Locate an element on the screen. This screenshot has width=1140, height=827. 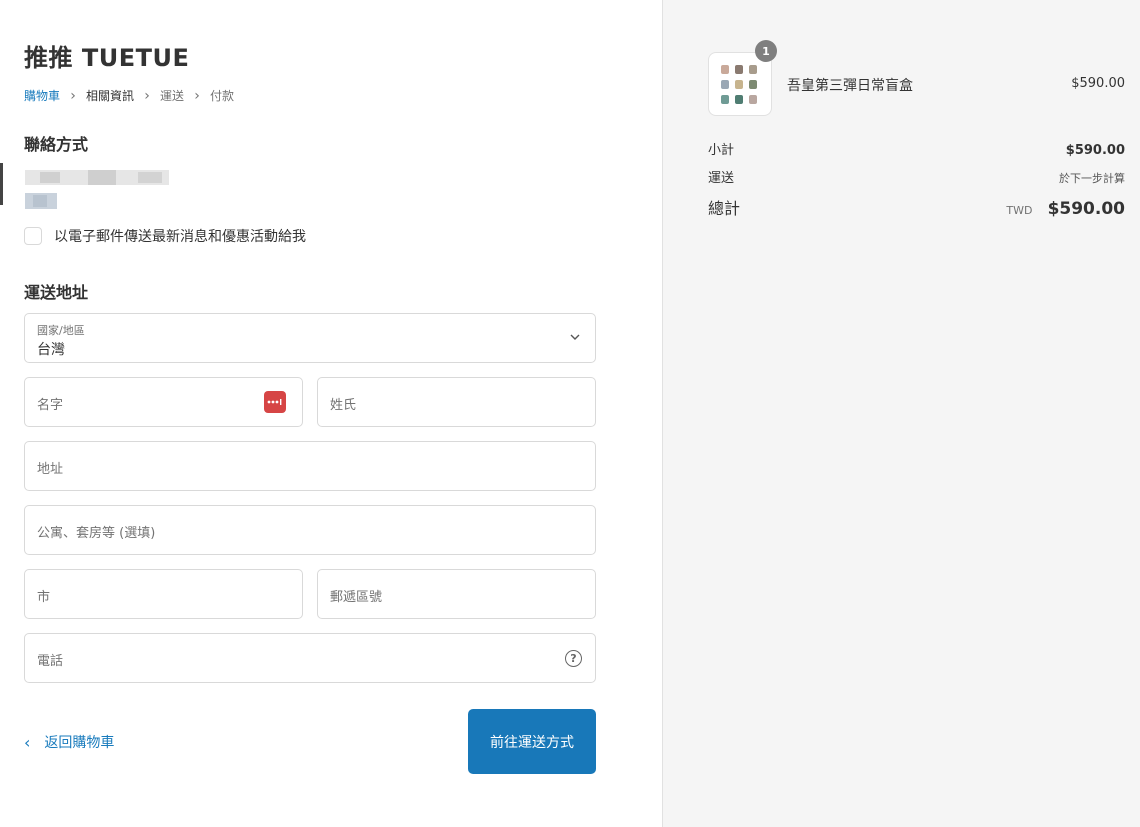
breadcrumb-information: 相關資訊 is located at coordinates (110, 96).